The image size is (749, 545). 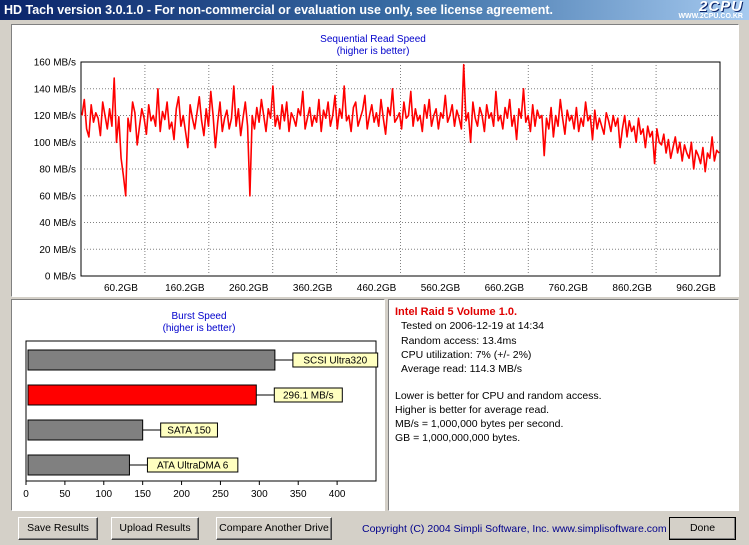 What do you see at coordinates (220, 494) in the screenshot?
I see `burst-x-tick-label: 250` at bounding box center [220, 494].